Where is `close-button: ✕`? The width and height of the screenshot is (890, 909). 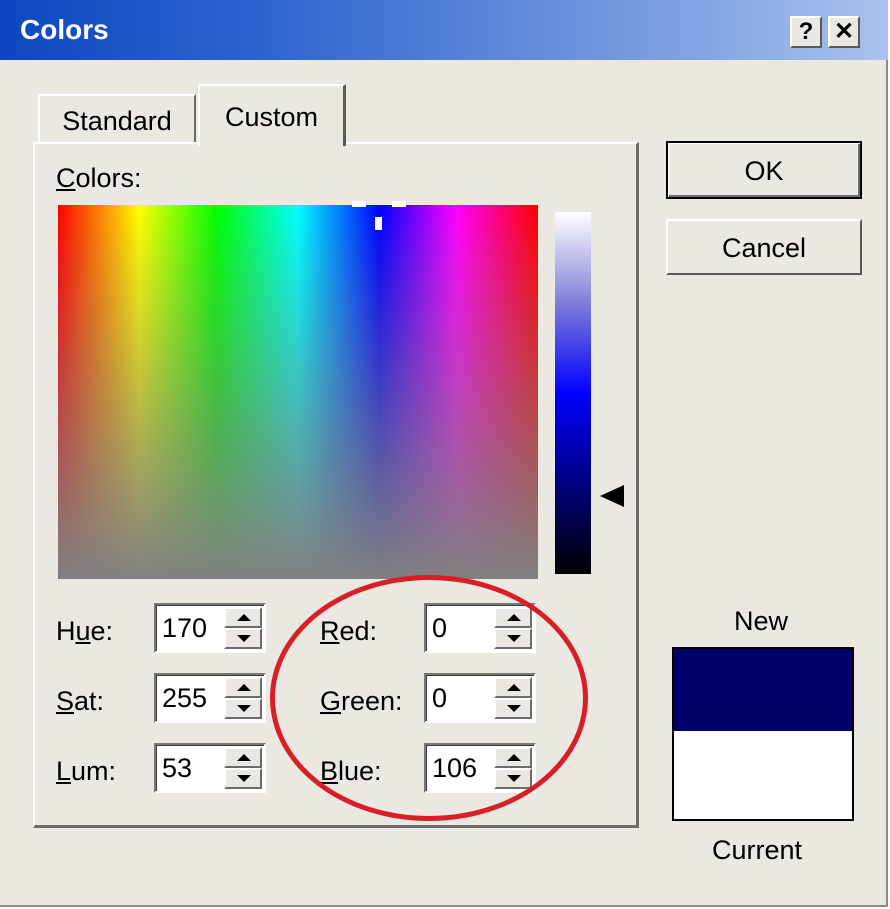 close-button: ✕ is located at coordinates (844, 32).